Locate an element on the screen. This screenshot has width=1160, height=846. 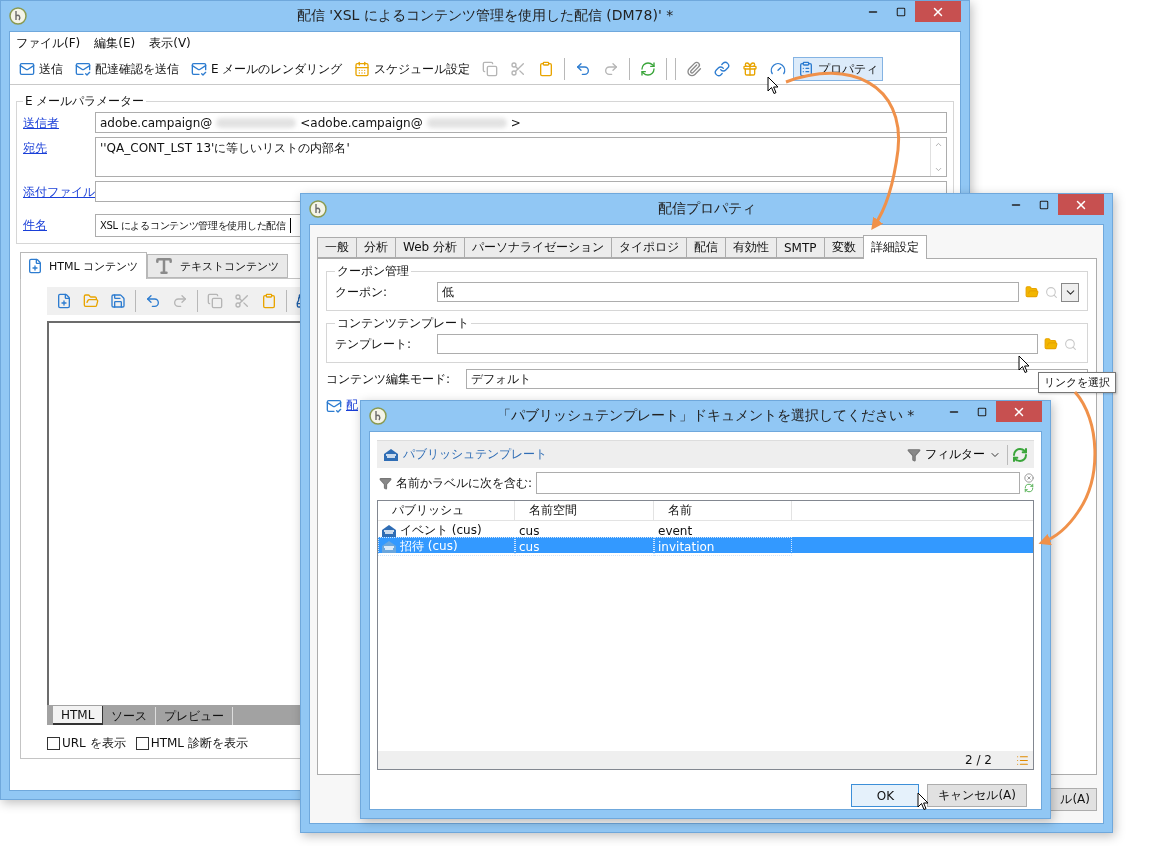
table-cell: 招待 (cus) is located at coordinates (429, 546).